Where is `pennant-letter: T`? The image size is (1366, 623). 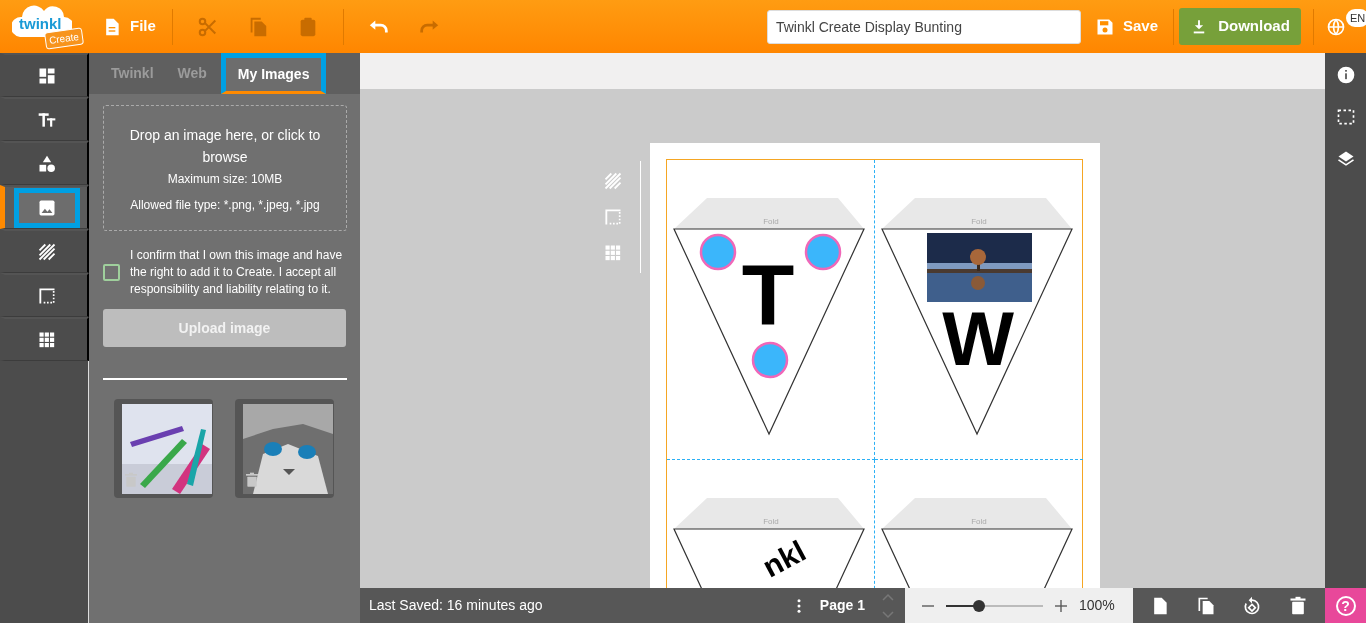 pennant-letter: T is located at coordinates (768, 294).